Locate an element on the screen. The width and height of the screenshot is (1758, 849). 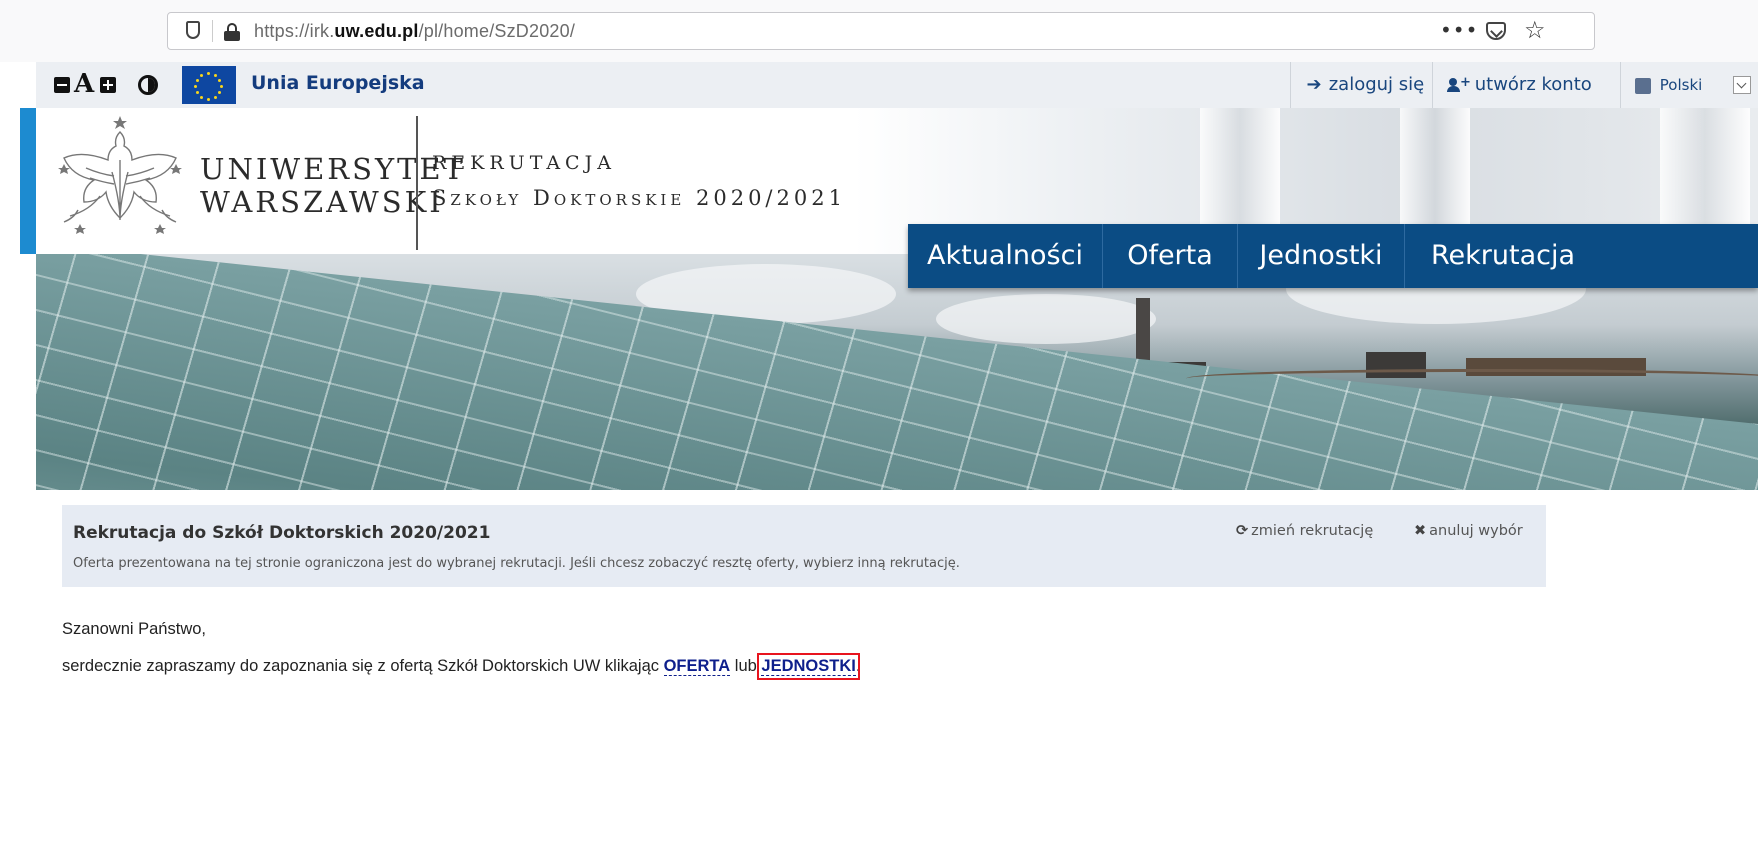
cancel-selection-link: ✖ anuluj wybór is located at coordinates (1468, 531).